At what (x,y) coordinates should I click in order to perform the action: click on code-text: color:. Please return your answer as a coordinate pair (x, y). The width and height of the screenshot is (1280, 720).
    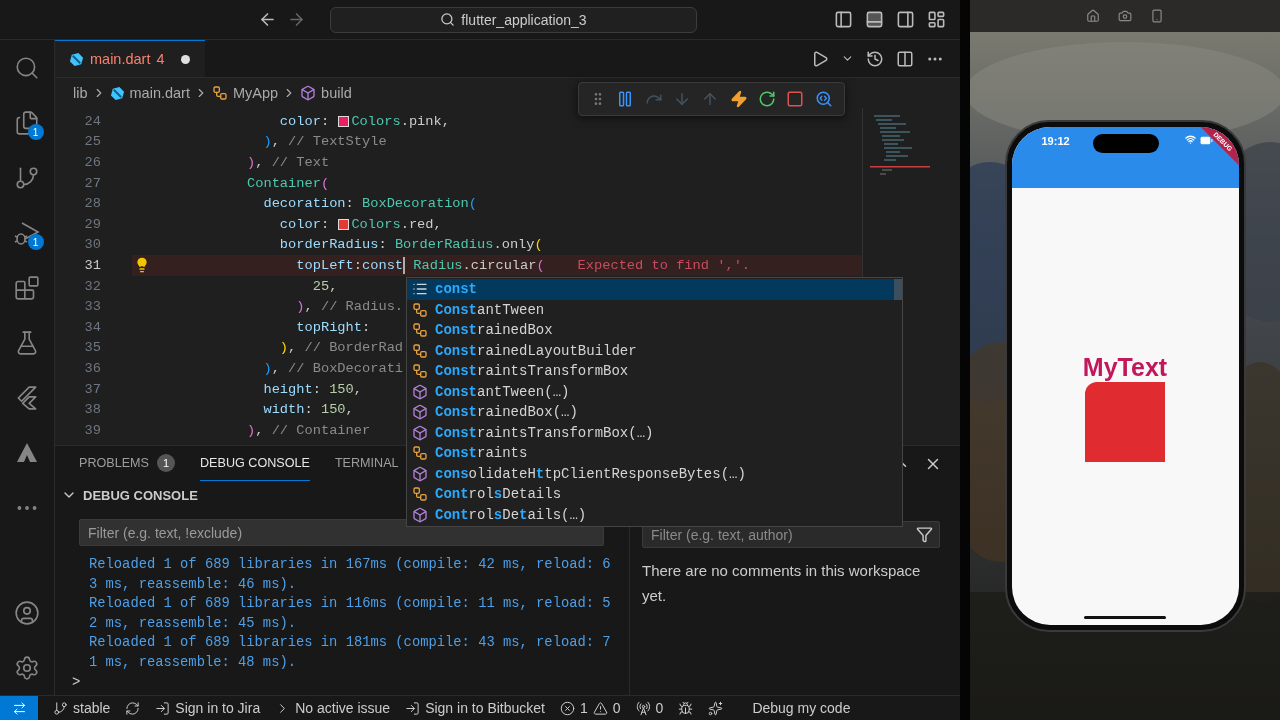
    Looking at the image, I should click on (305, 121).